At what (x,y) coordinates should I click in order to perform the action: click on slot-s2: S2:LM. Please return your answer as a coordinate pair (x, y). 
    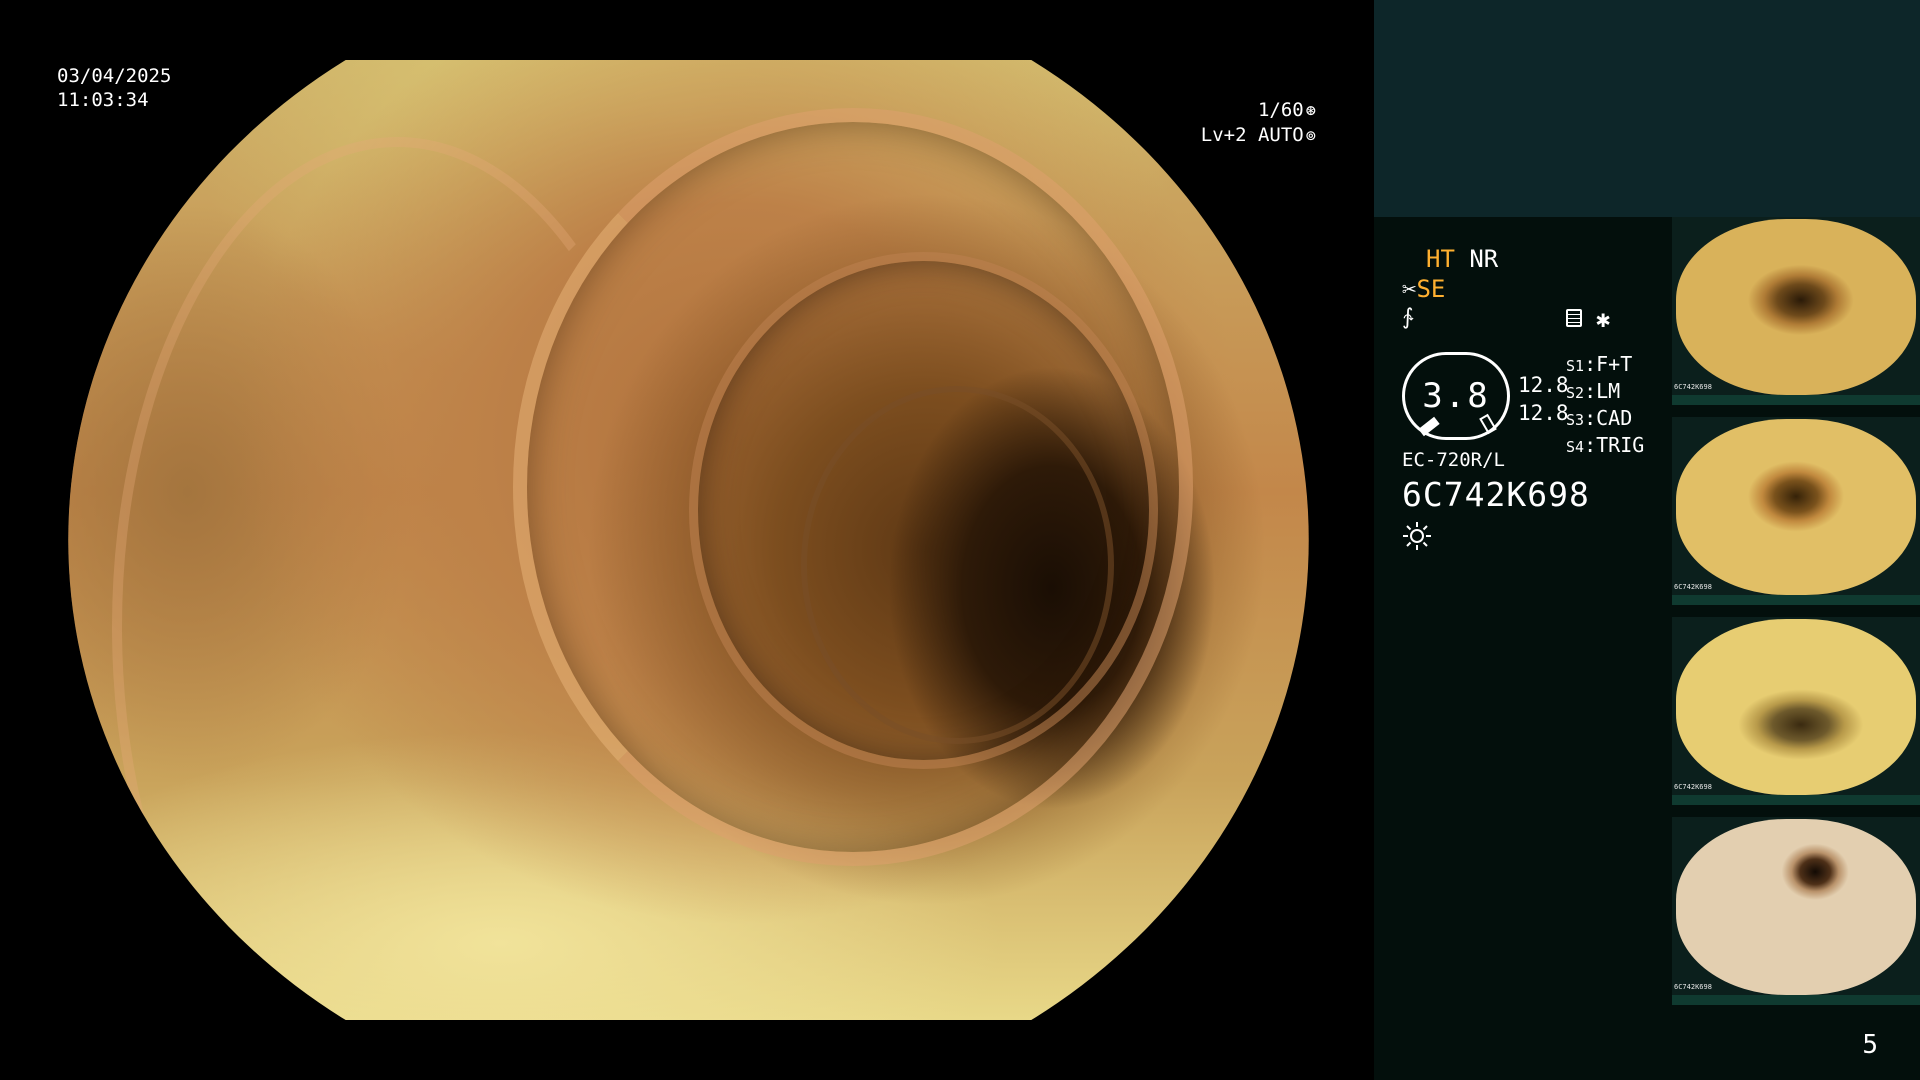
    Looking at the image, I should click on (1593, 391).